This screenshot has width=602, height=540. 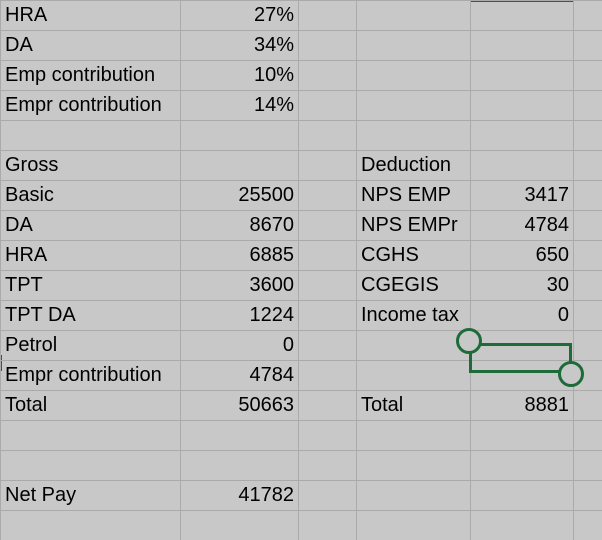 What do you see at coordinates (239, 15) in the screenshot?
I see `cell: 27%` at bounding box center [239, 15].